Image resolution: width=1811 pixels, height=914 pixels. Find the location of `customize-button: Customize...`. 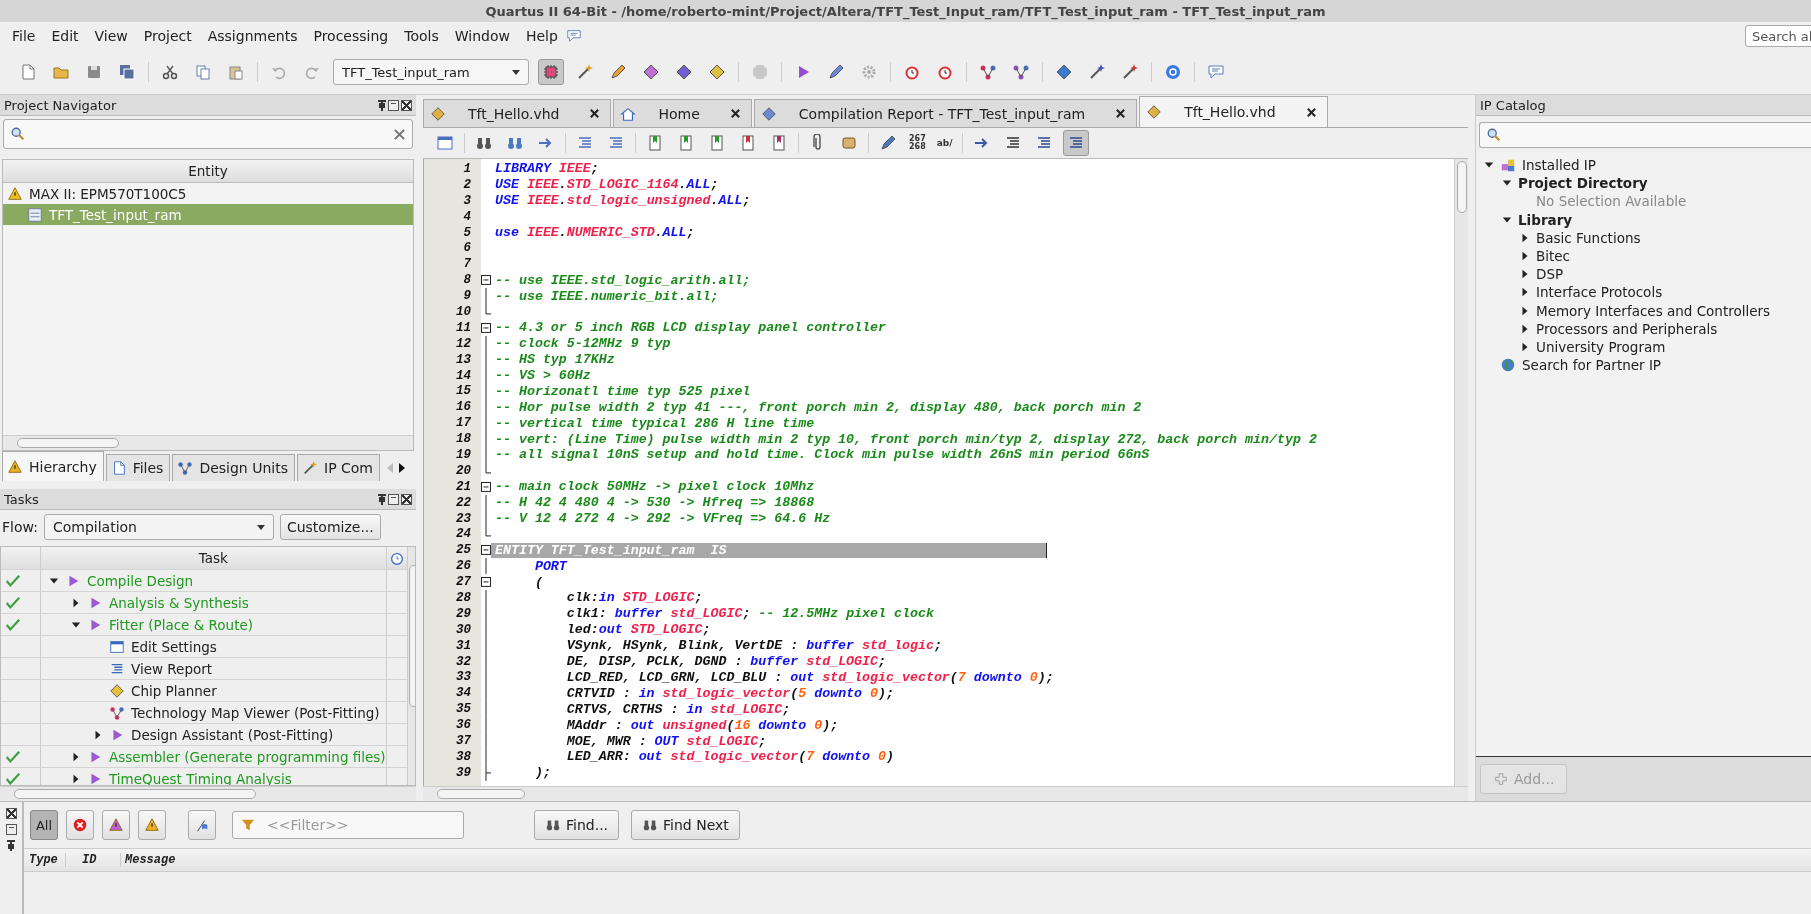

customize-button: Customize... is located at coordinates (330, 527).